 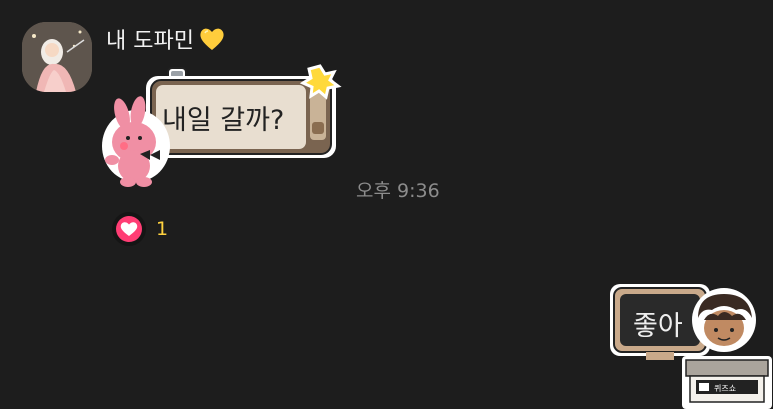 What do you see at coordinates (689, 346) in the screenshot?
I see `outgoing-message-bubble: 퀴즈쇼 좋아` at bounding box center [689, 346].